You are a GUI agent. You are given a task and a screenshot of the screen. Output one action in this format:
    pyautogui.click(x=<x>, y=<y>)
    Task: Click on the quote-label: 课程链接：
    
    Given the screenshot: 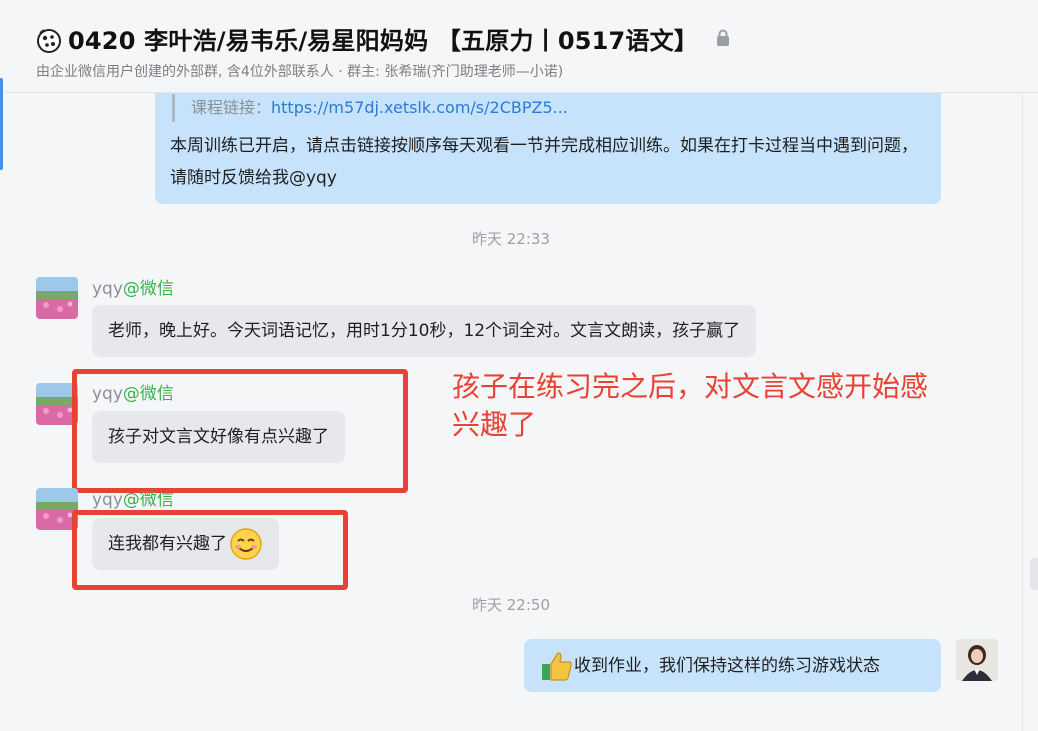 What is the action you would take?
    pyautogui.click(x=231, y=107)
    